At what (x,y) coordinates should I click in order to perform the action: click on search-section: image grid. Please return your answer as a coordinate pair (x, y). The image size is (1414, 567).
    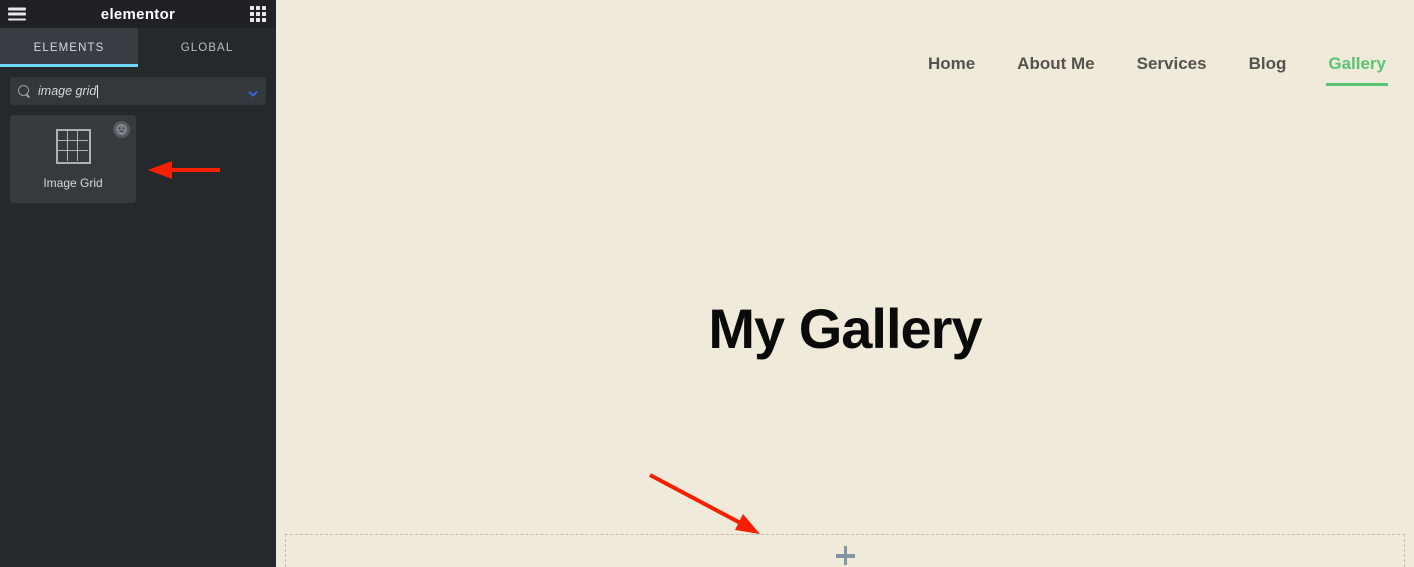
    Looking at the image, I should click on (138, 86).